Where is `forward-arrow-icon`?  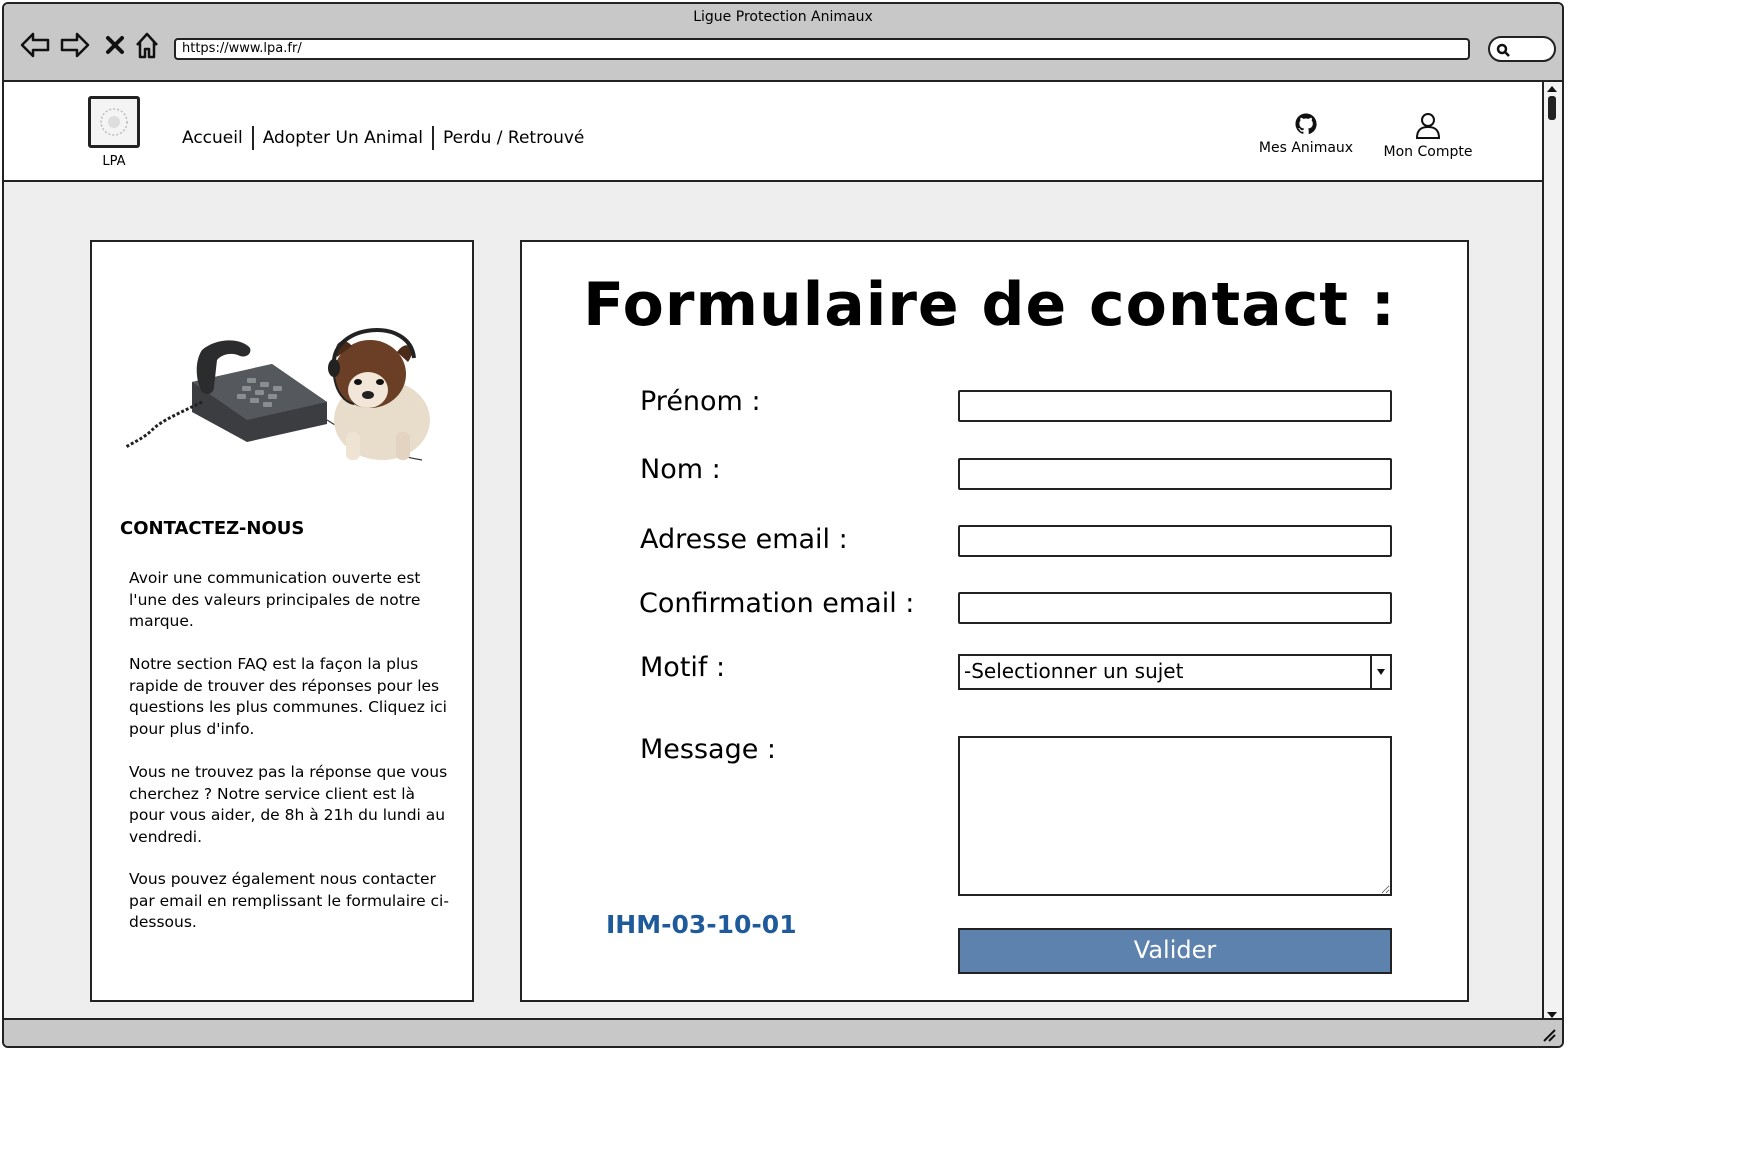
forward-arrow-icon is located at coordinates (75, 45).